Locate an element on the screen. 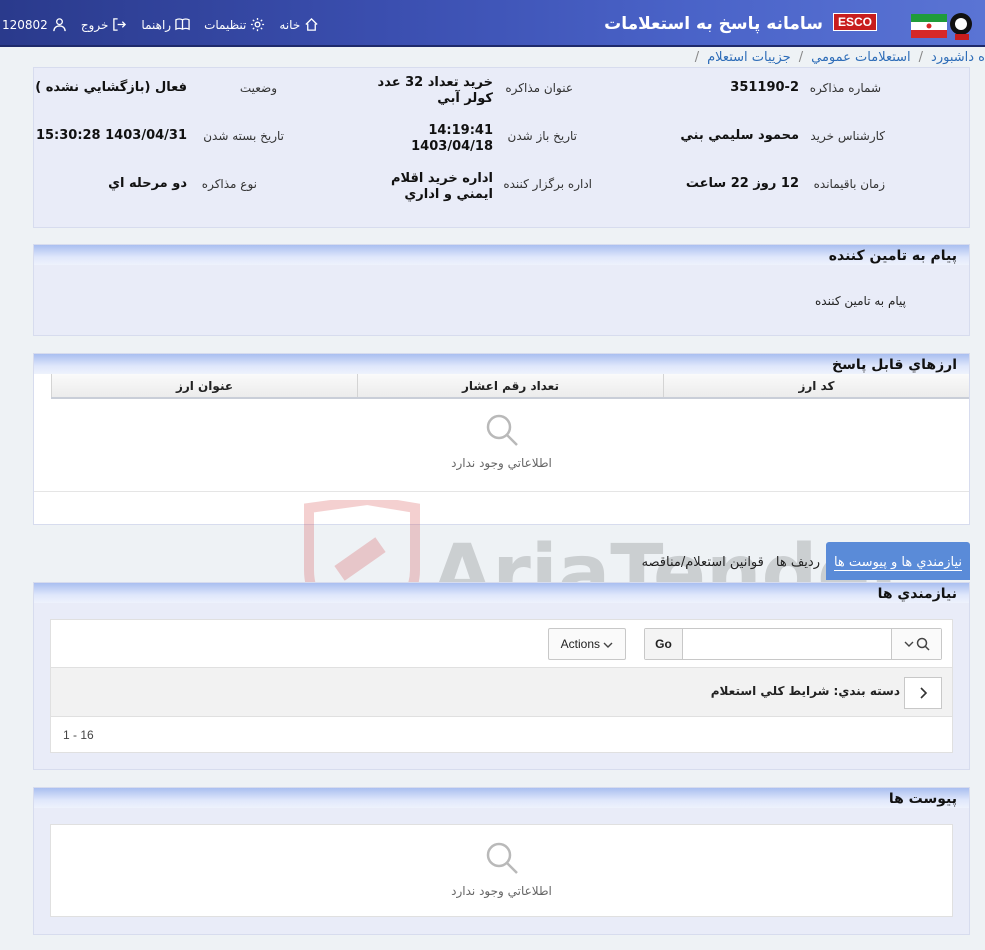 This screenshot has width=985, height=950. status-value: فعال (بازگشايي نشده ) is located at coordinates (111, 87).